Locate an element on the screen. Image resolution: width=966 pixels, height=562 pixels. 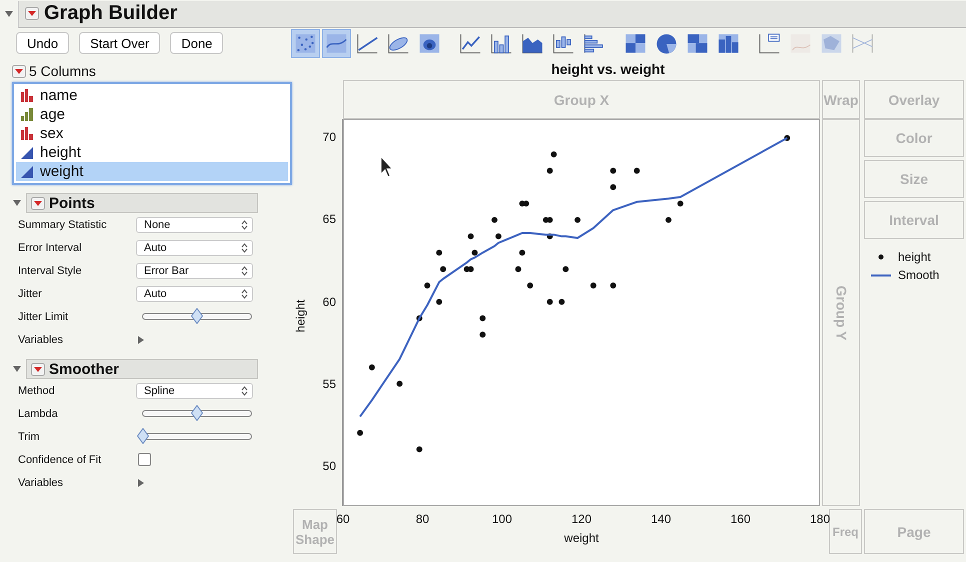
column-item: age is located at coordinates (152, 114).